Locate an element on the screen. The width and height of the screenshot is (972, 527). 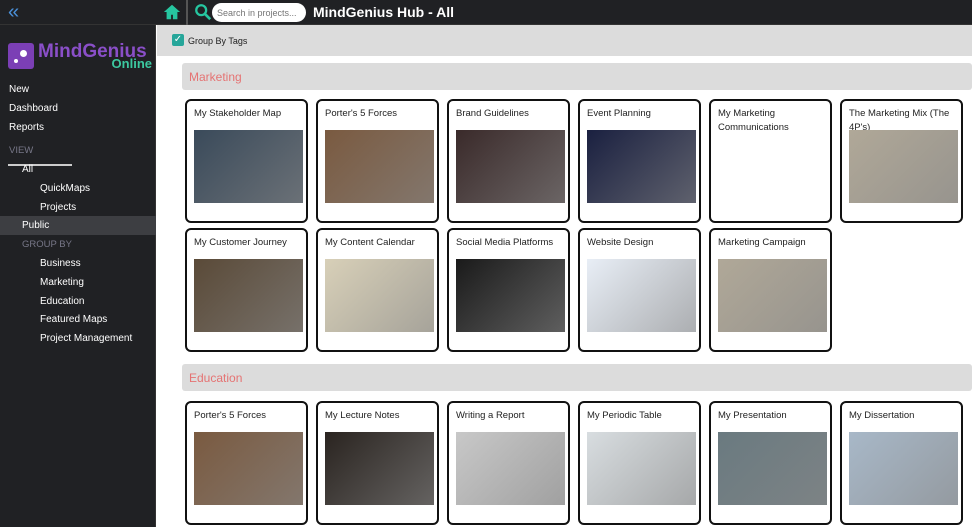
nav-group-marketing: Marketing is located at coordinates (62, 282).